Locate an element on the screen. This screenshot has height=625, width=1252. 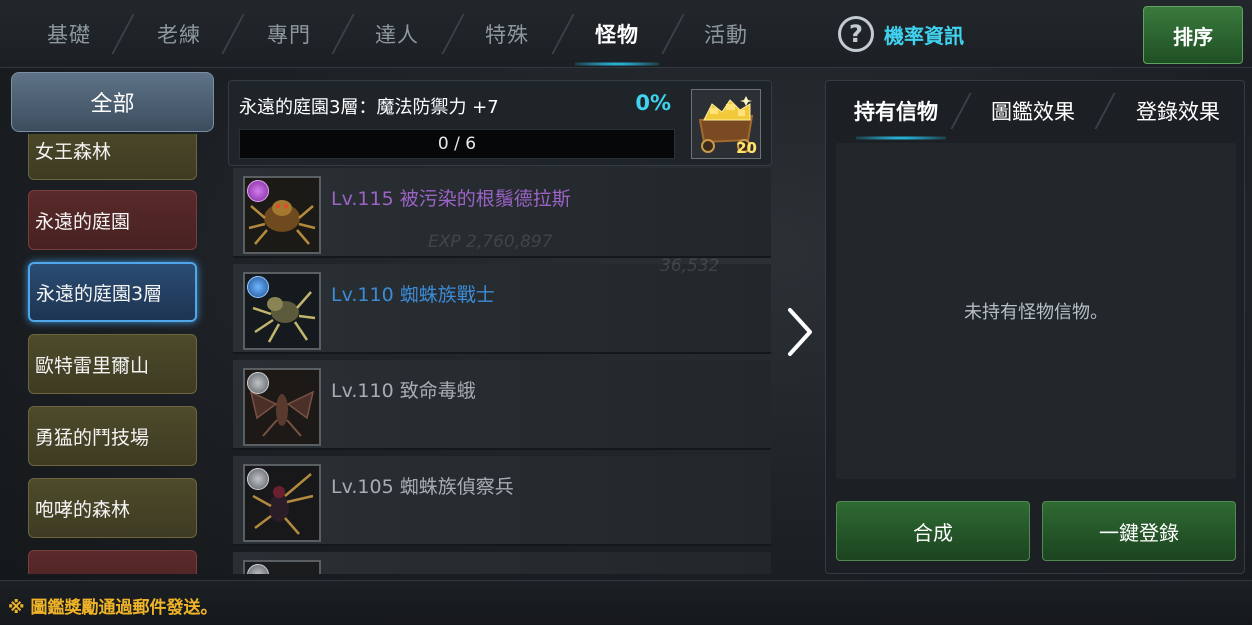
tab-owned-tokens: 持有信物 is located at coordinates (896, 111).